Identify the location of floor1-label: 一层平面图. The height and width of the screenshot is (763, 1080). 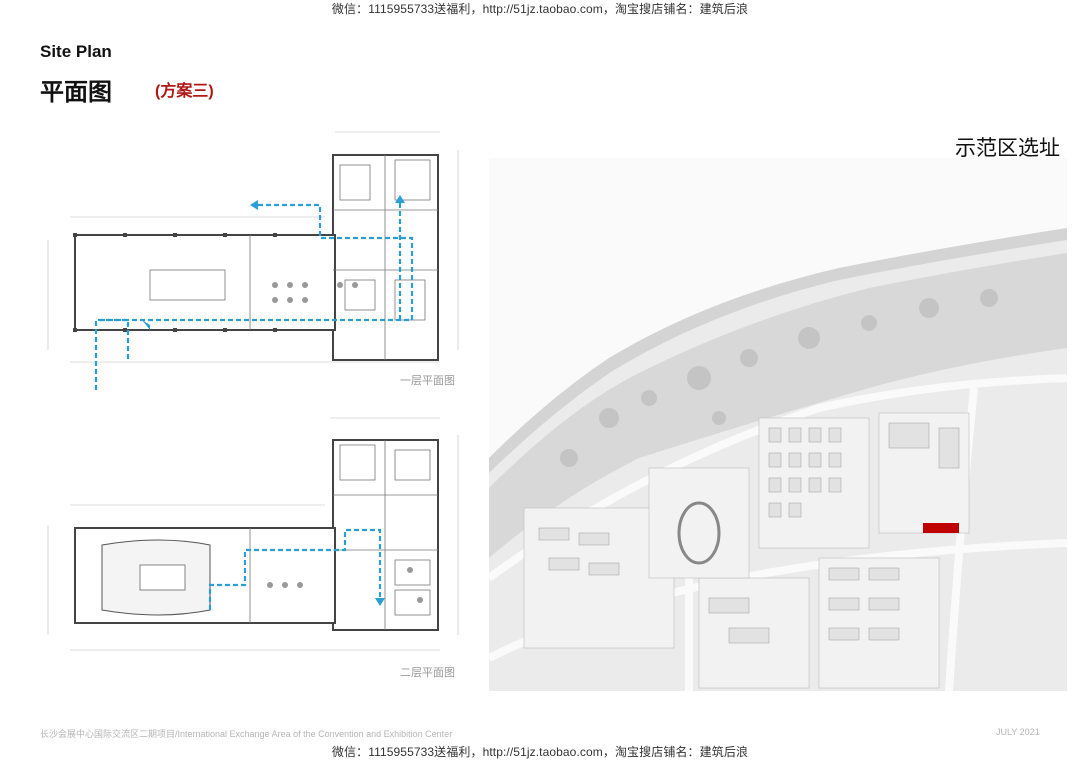
(427, 380).